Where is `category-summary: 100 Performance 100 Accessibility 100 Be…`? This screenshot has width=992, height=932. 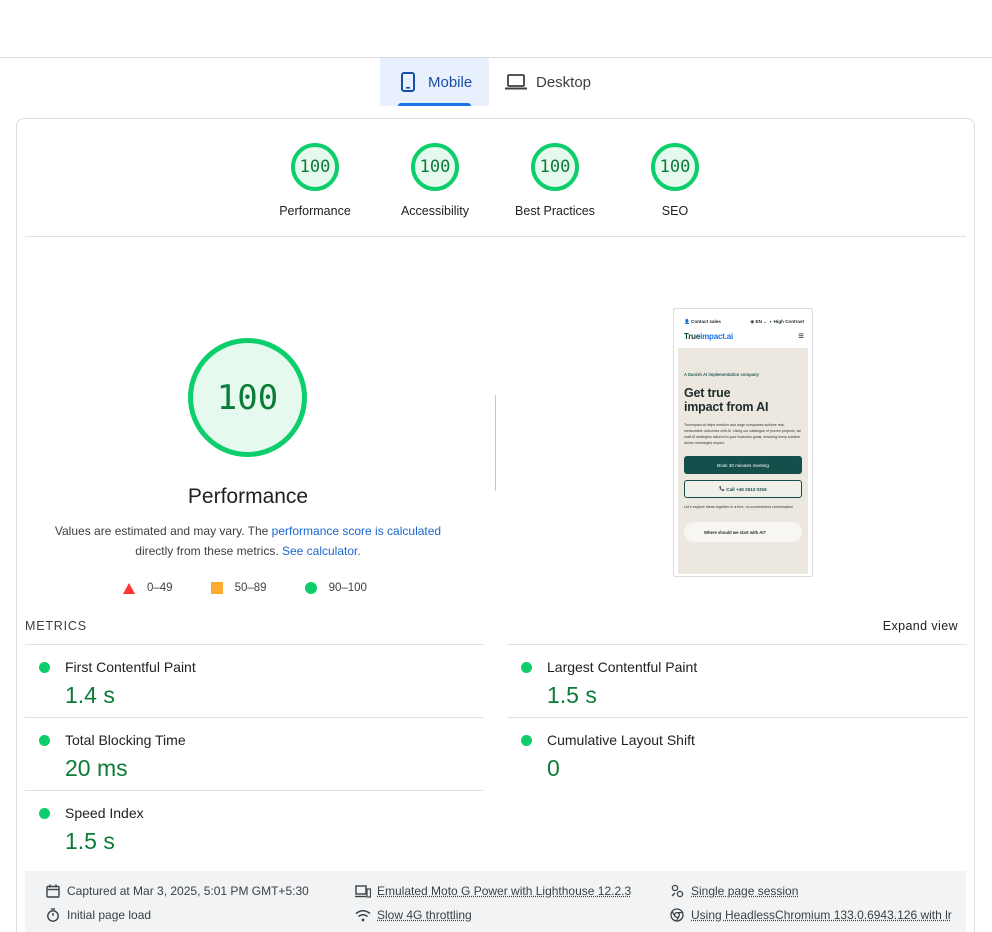 category-summary: 100 Performance 100 Accessibility 100 Be… is located at coordinates (496, 197).